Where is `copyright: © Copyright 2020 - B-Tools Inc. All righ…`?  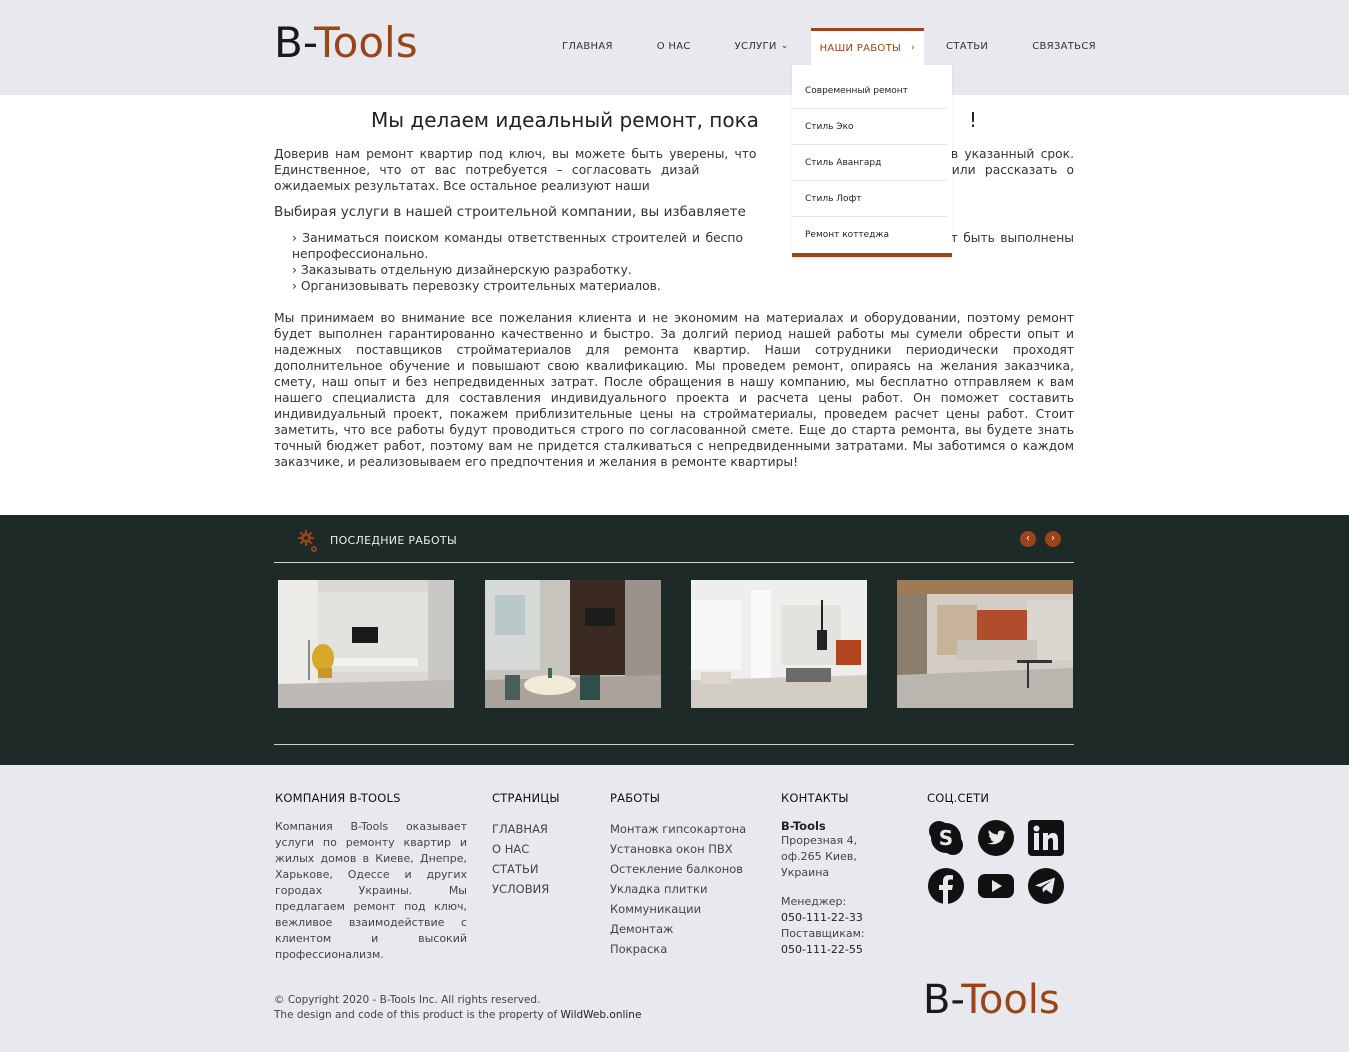 copyright: © Copyright 2020 - B-Tools Inc. All righ… is located at coordinates (457, 1008).